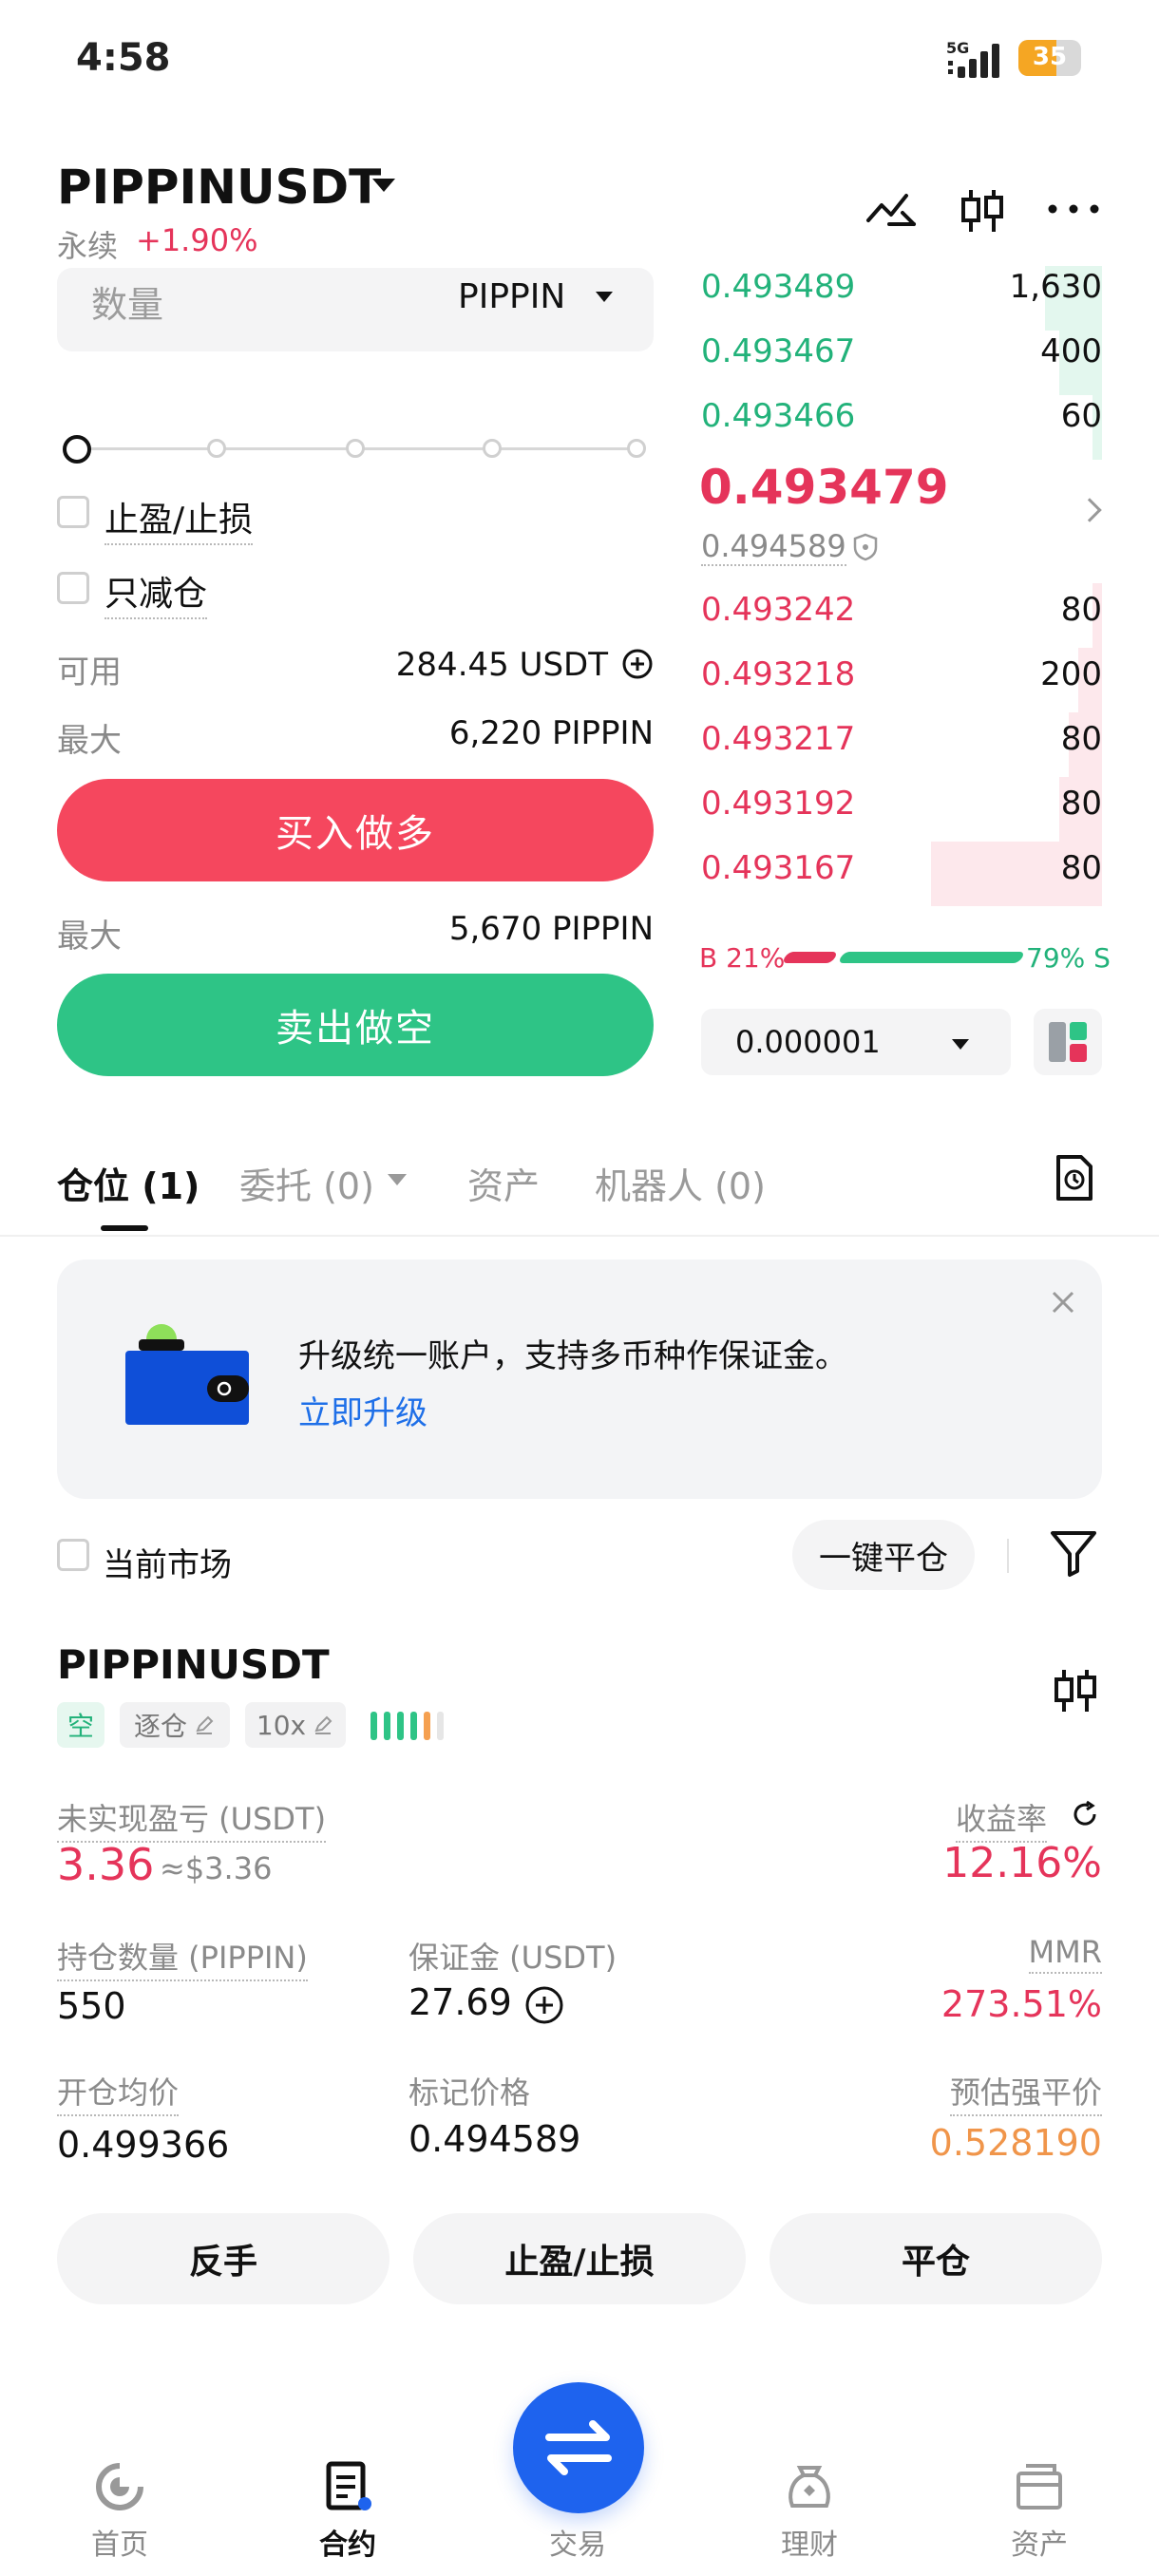  I want to click on swap-icon, so click(578, 2447).